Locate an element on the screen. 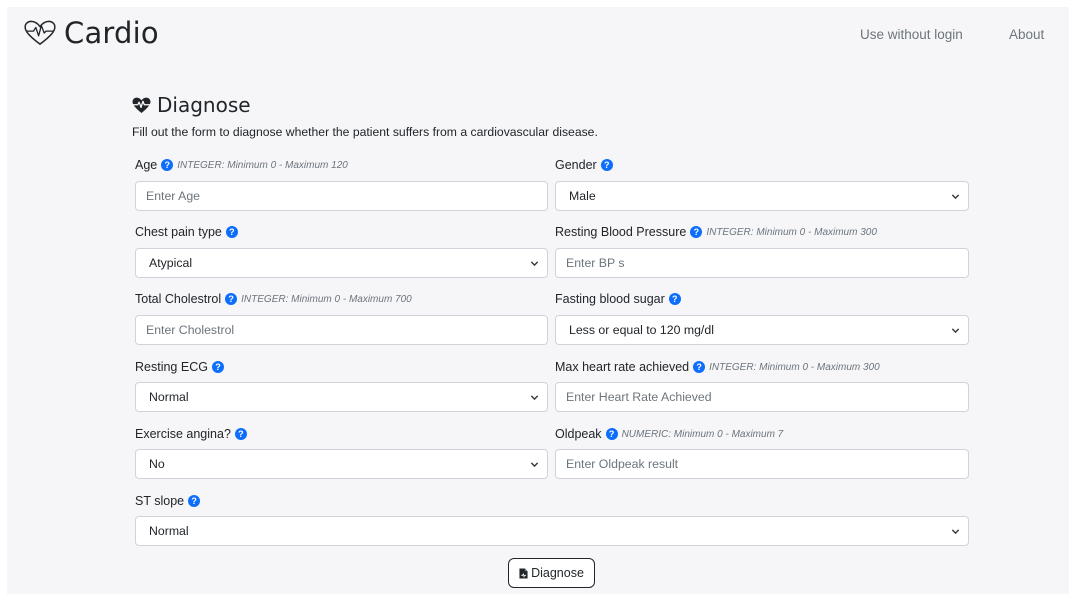 The image size is (1076, 601). fasting-sugar-select: Less or equal to 120 mg/dl is located at coordinates (762, 330).